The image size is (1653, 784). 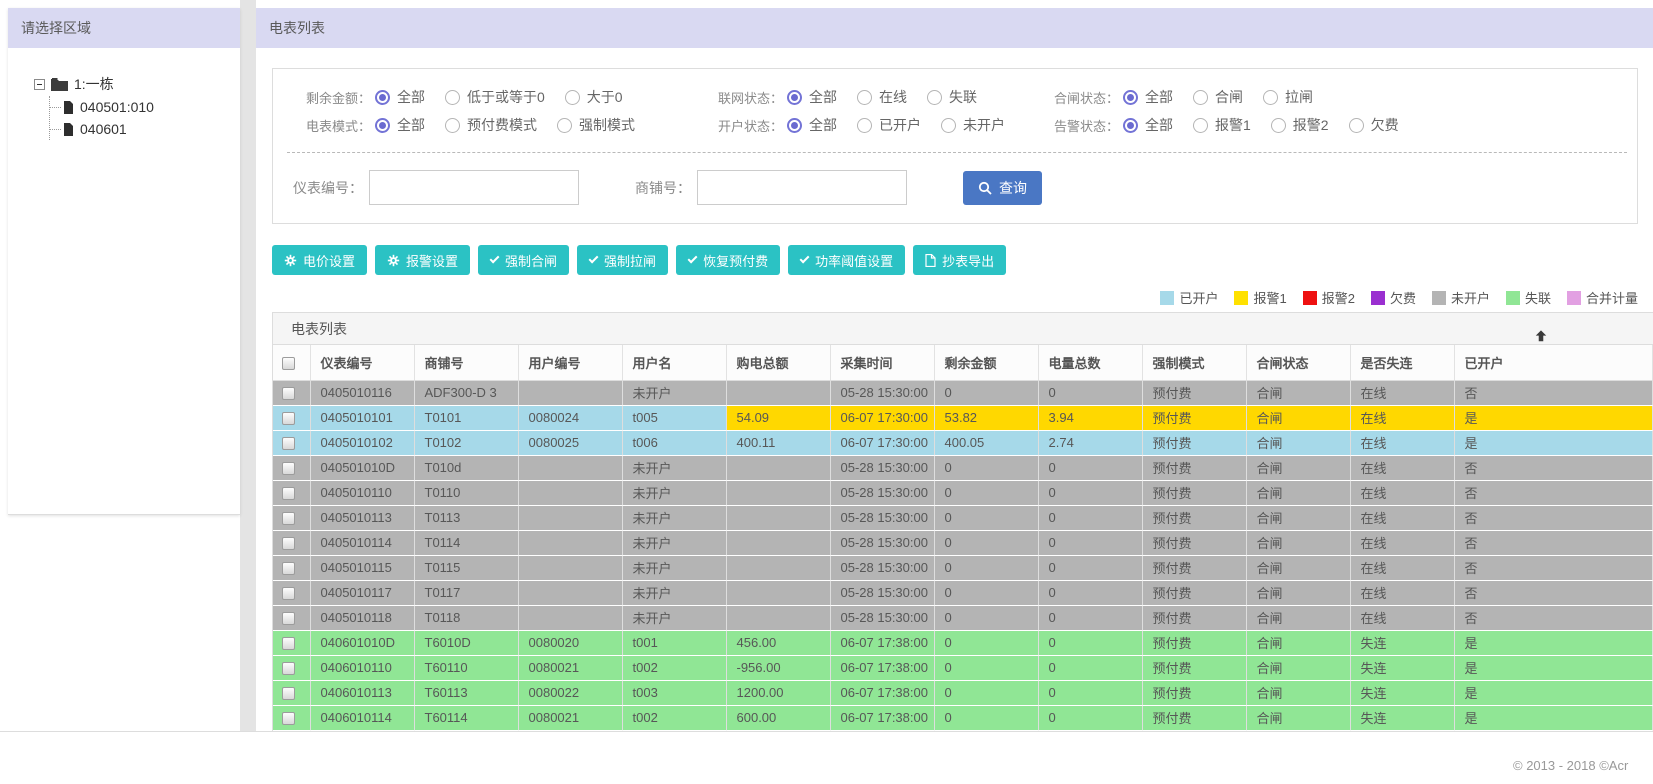 What do you see at coordinates (570, 568) in the screenshot?
I see `table-cell` at bounding box center [570, 568].